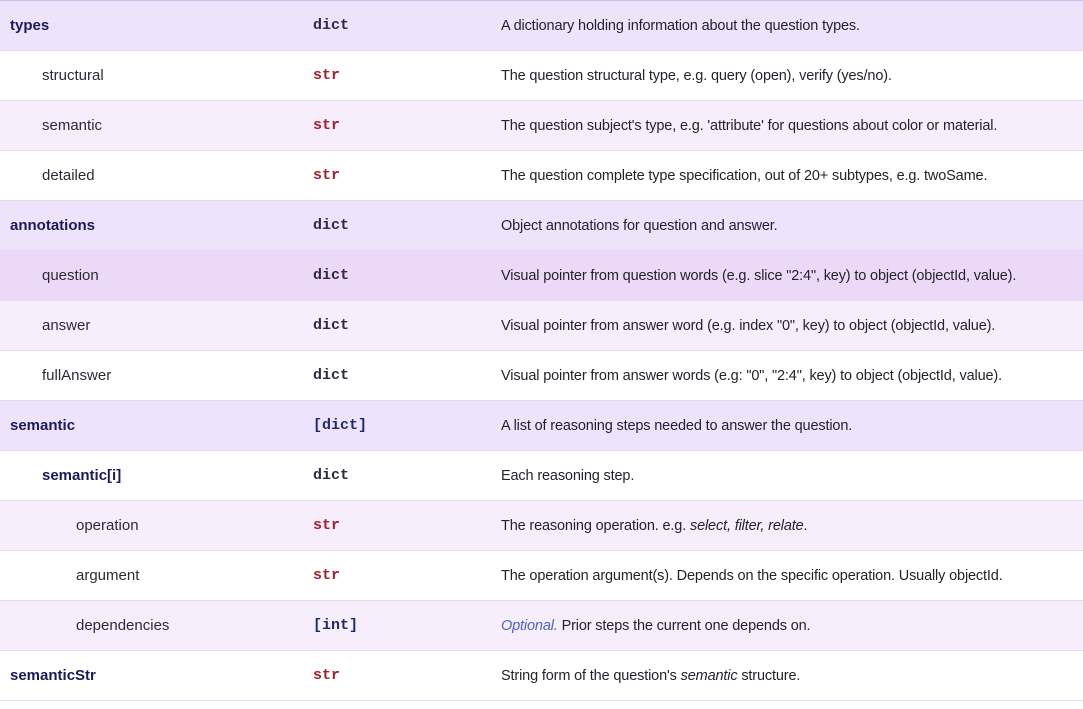 The height and width of the screenshot is (709, 1083). Describe the element at coordinates (53, 675) in the screenshot. I see `field-name: semanticStr` at that location.